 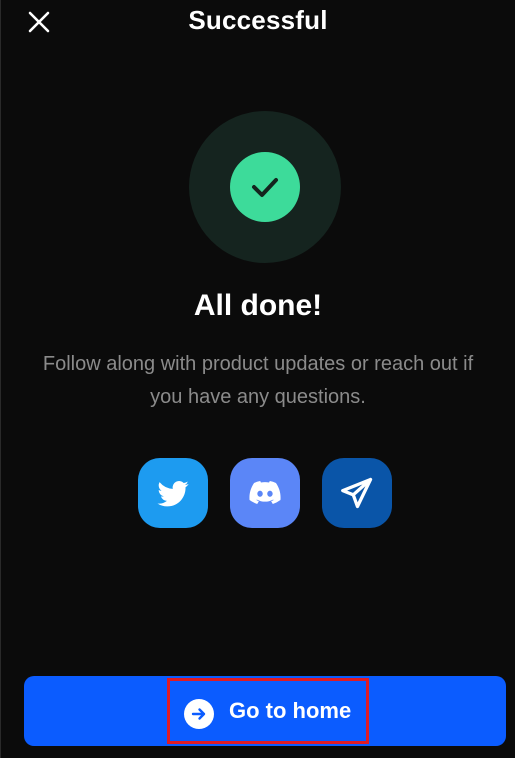 I want to click on page-title: Successful, so click(x=258, y=20).